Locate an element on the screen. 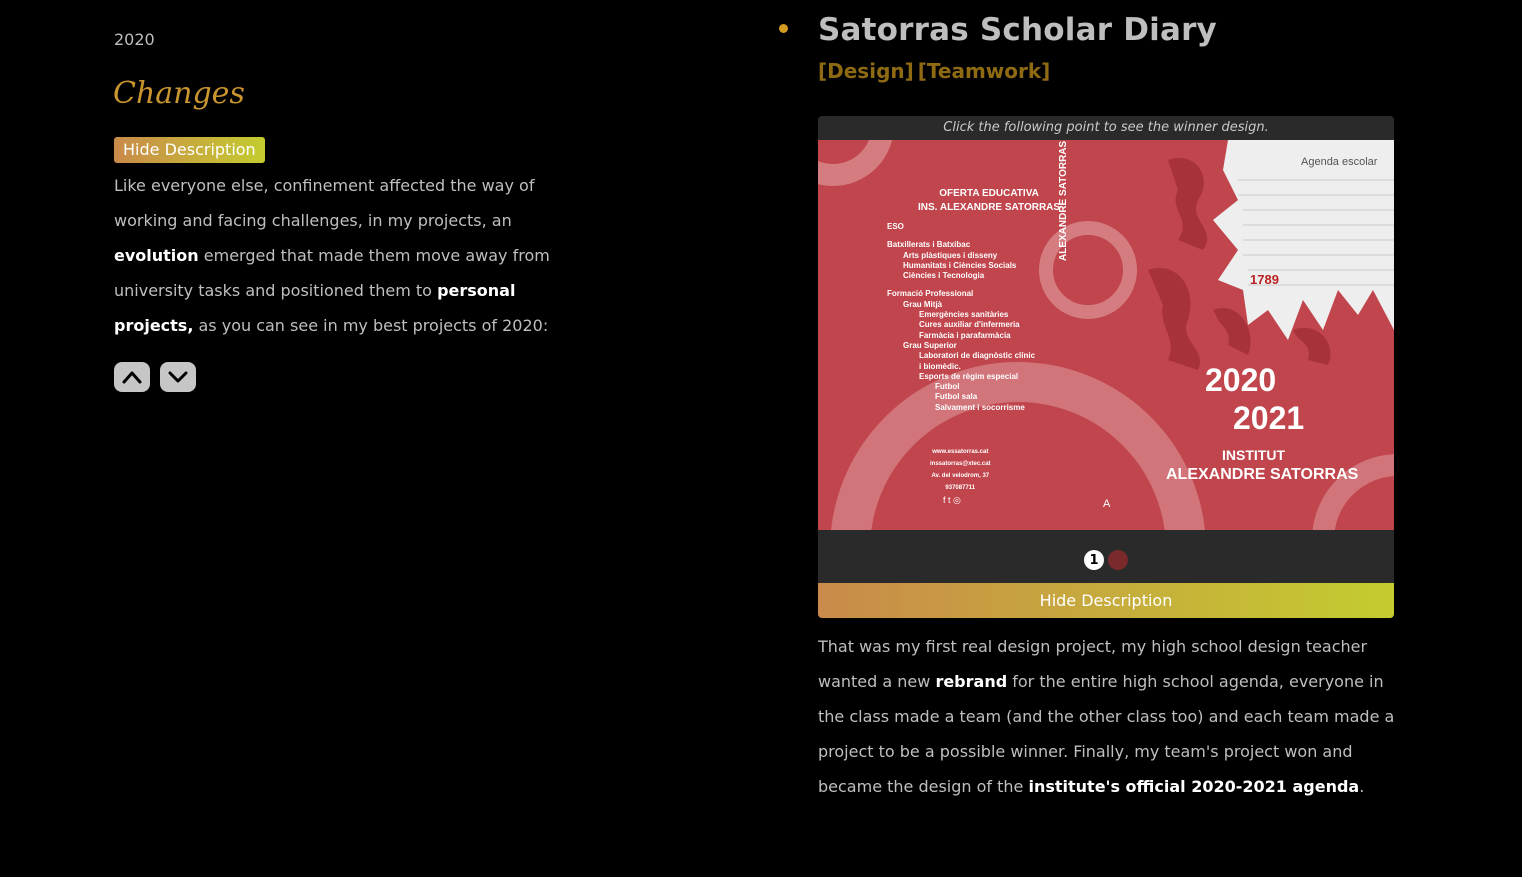 The width and height of the screenshot is (1522, 877). section-title: Changes is located at coordinates (179, 93).